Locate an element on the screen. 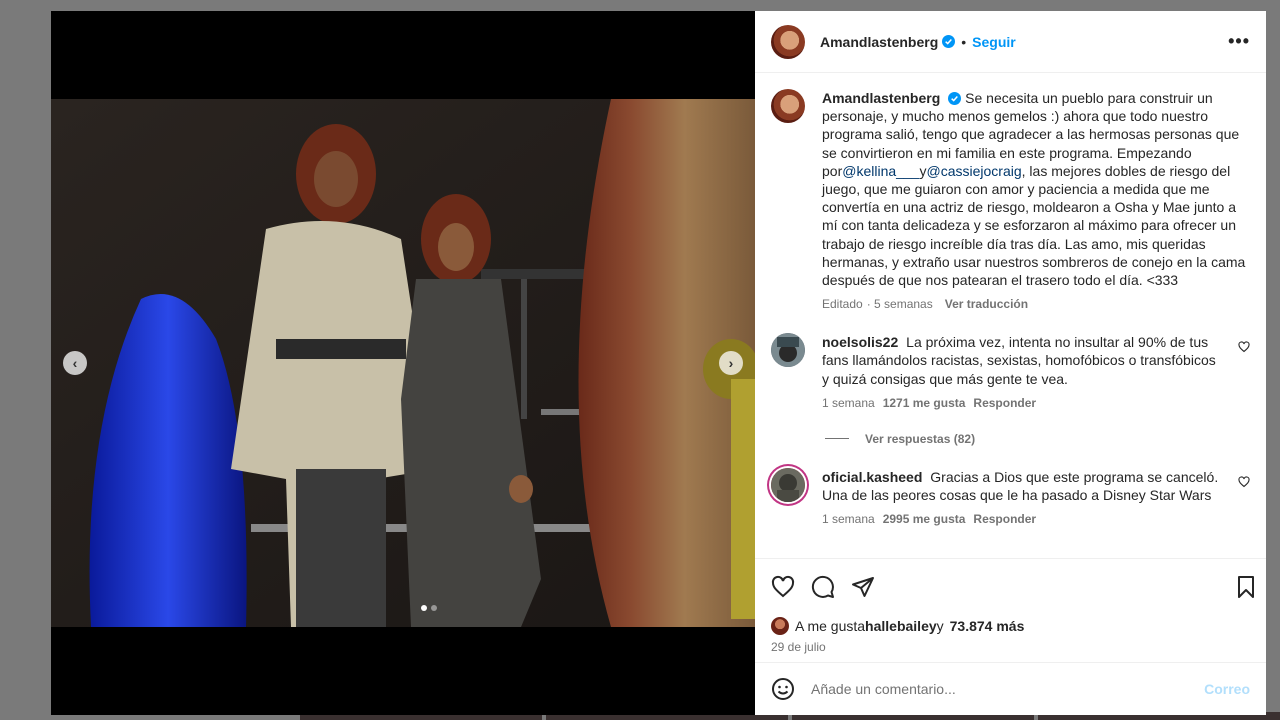 Image resolution: width=1280 pixels, height=720 pixels. view-replies-label: Ver respuestas (82) is located at coordinates (920, 438).